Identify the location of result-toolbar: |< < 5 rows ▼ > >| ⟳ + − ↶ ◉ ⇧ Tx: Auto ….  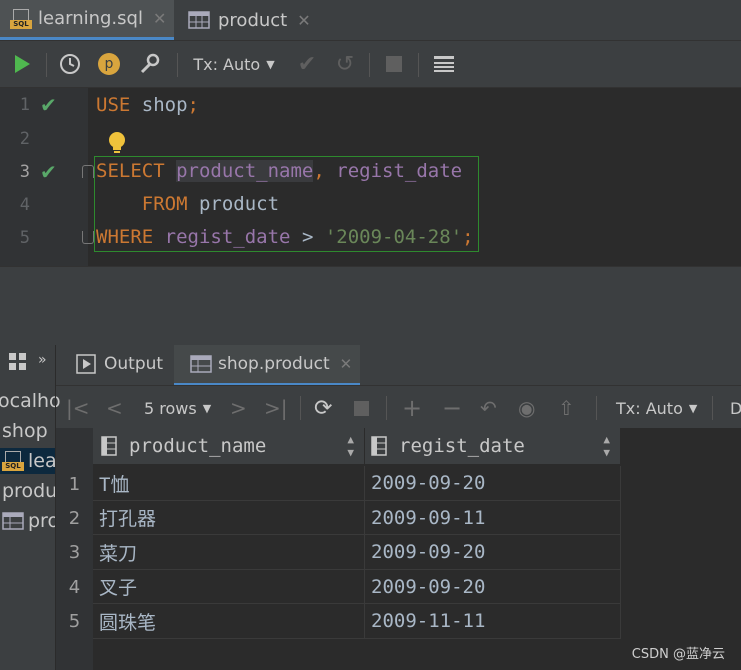
(398, 408).